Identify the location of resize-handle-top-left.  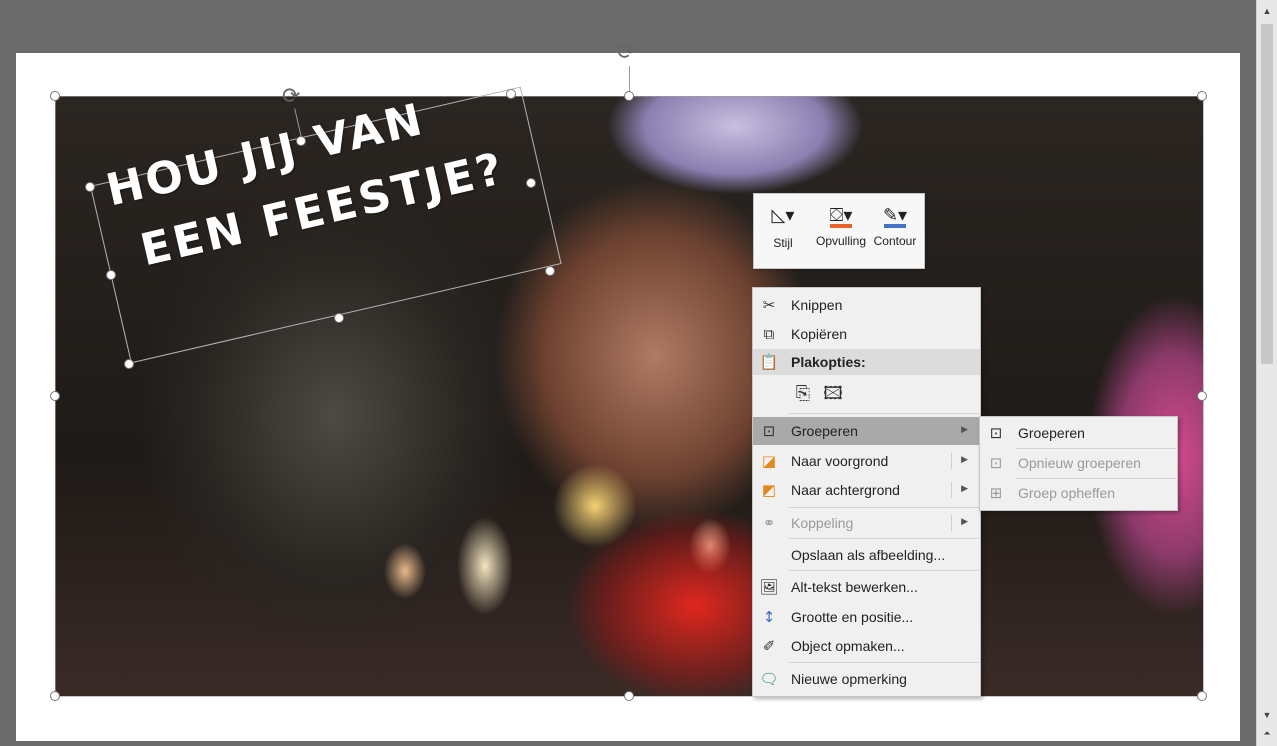
(55, 96).